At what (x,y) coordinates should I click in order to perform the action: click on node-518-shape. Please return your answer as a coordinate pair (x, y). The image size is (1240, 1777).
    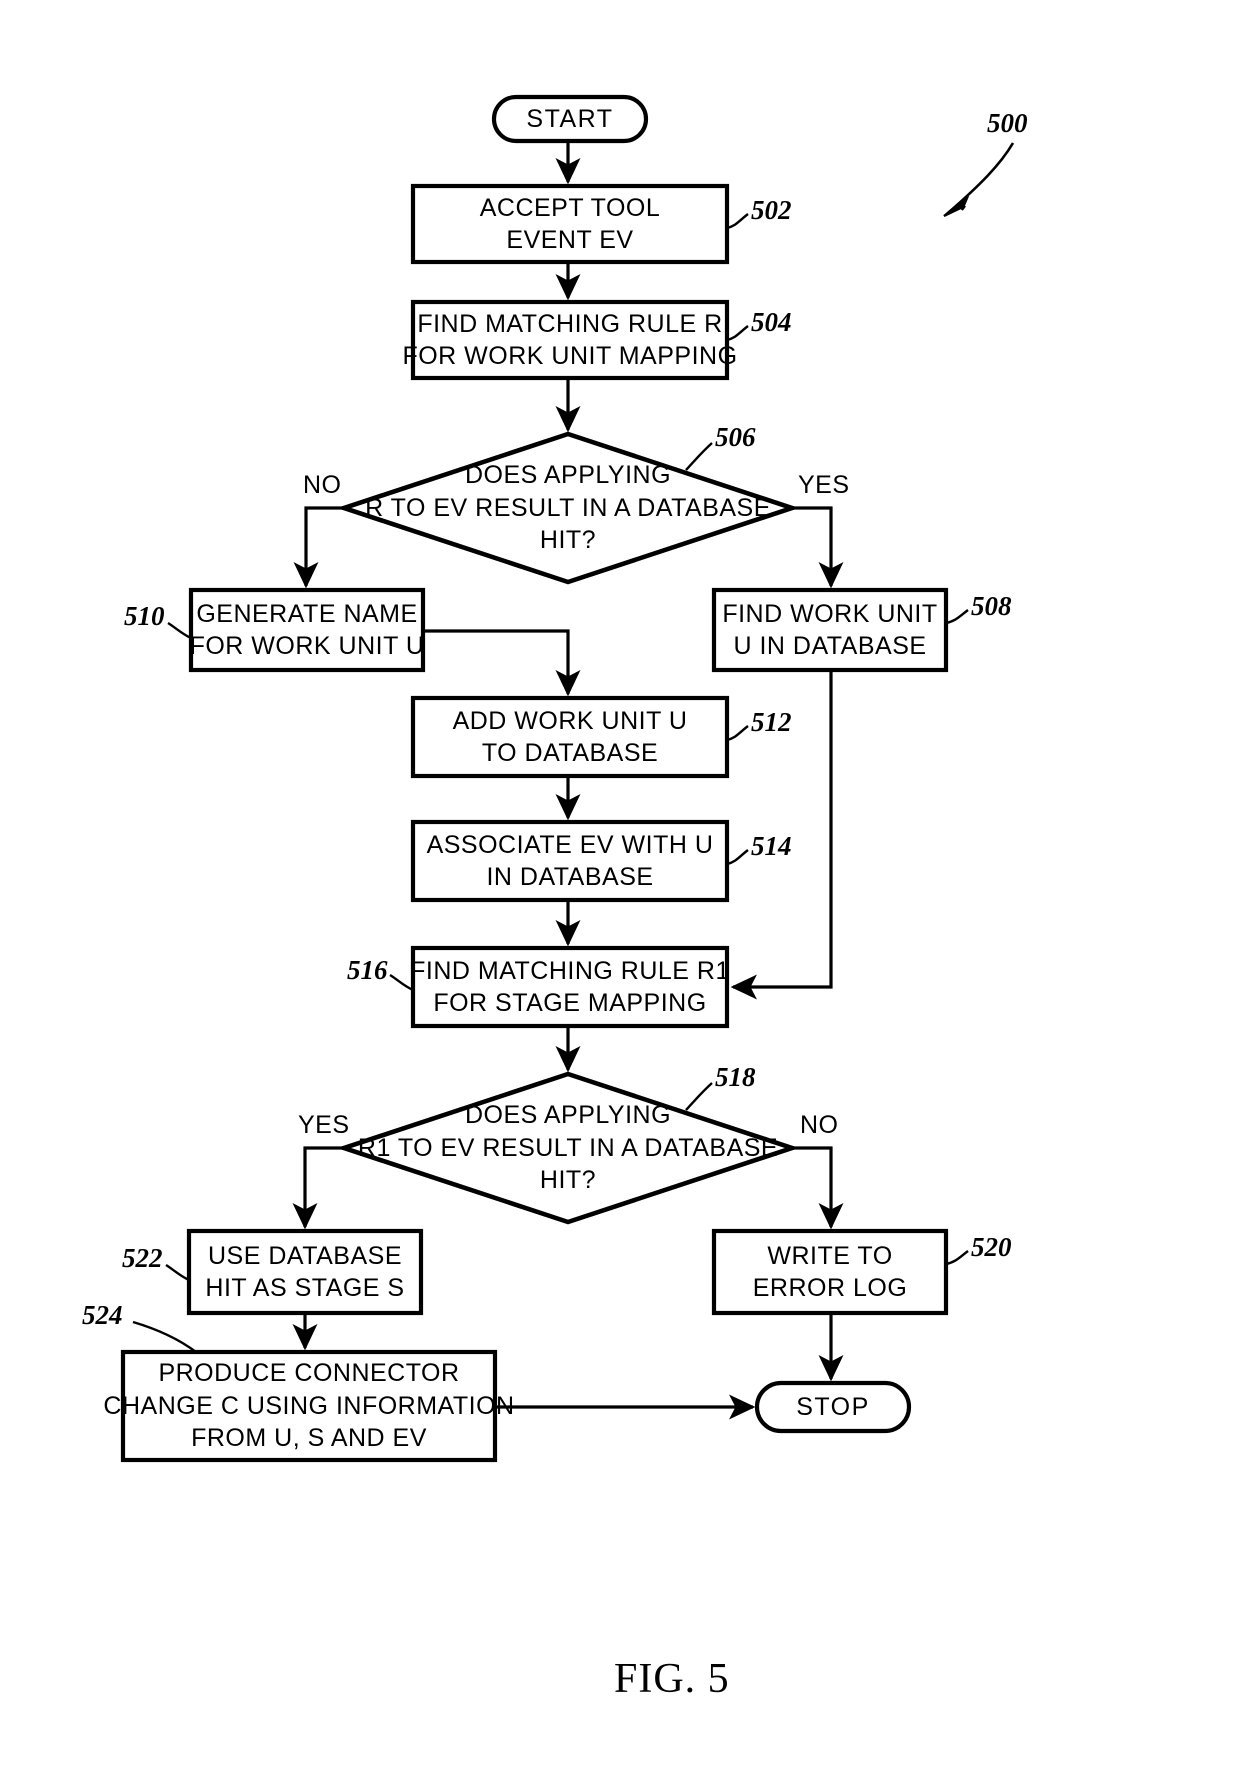
    Looking at the image, I should click on (568, 1148).